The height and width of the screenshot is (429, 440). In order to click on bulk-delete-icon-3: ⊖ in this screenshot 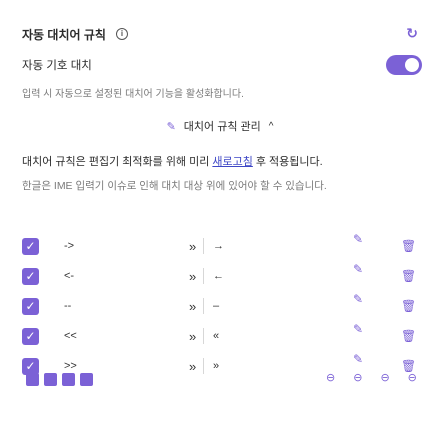, I will do `click(384, 377)`.